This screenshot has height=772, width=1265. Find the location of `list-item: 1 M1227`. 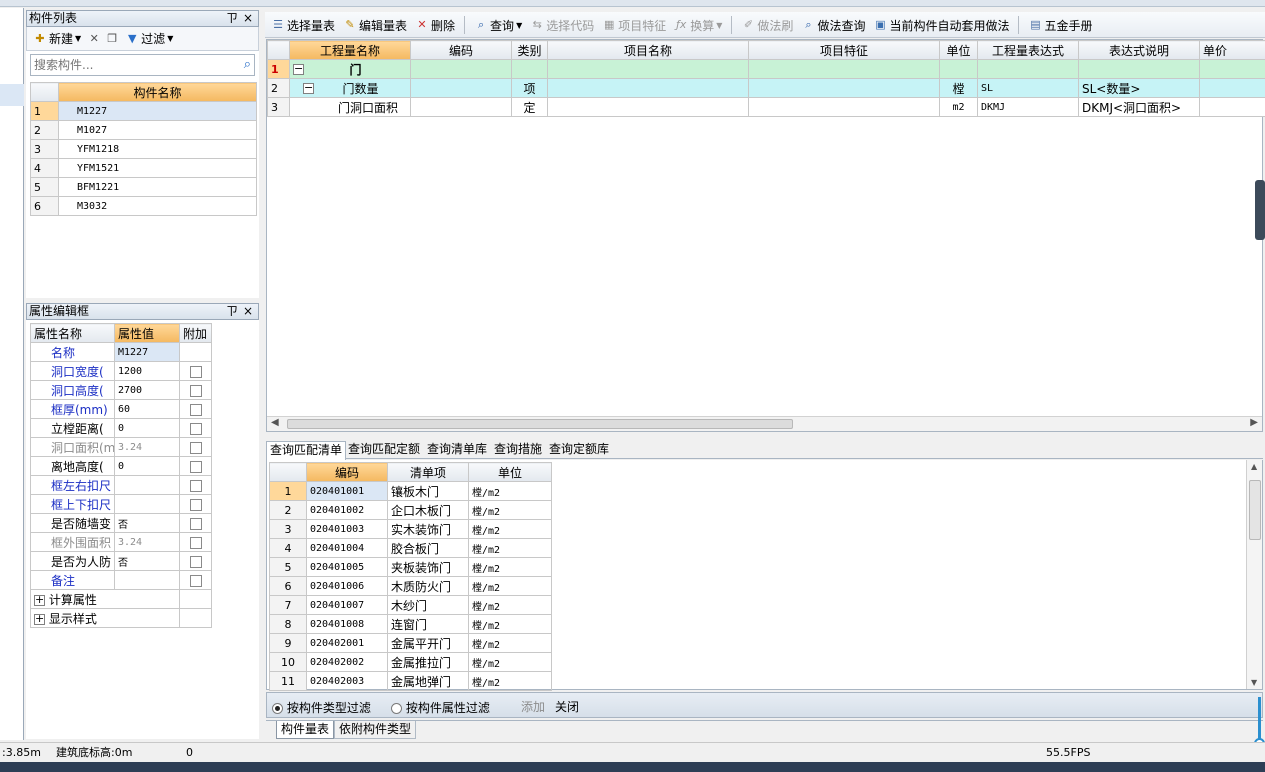

list-item: 1 M1227 is located at coordinates (143, 111).